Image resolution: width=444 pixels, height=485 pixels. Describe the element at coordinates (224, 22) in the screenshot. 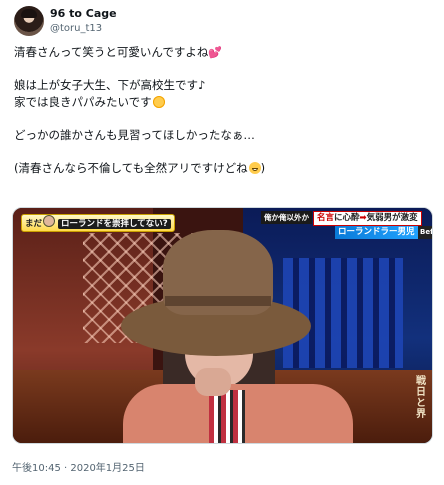

I see `tweet-header: 96 to Cage @toru_t13` at that location.